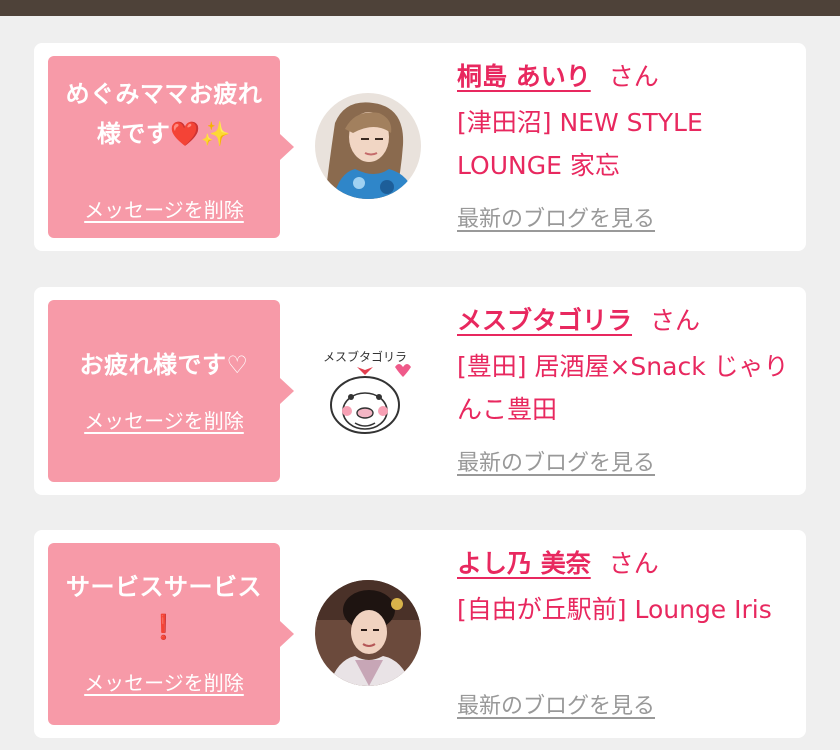 This screenshot has width=840, height=750. I want to click on shop-area: [津田沼], so click(504, 122).